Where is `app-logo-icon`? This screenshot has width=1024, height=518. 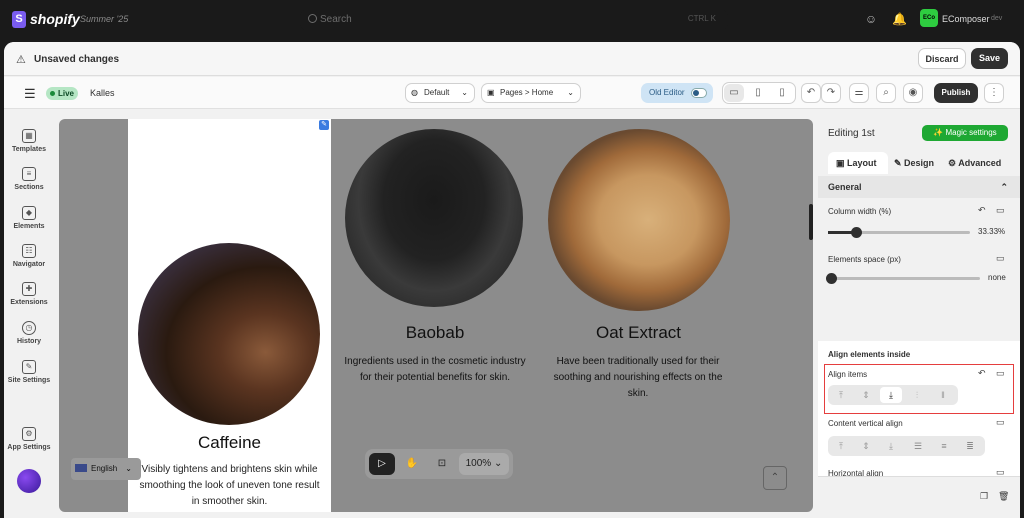 app-logo-icon is located at coordinates (29, 481).